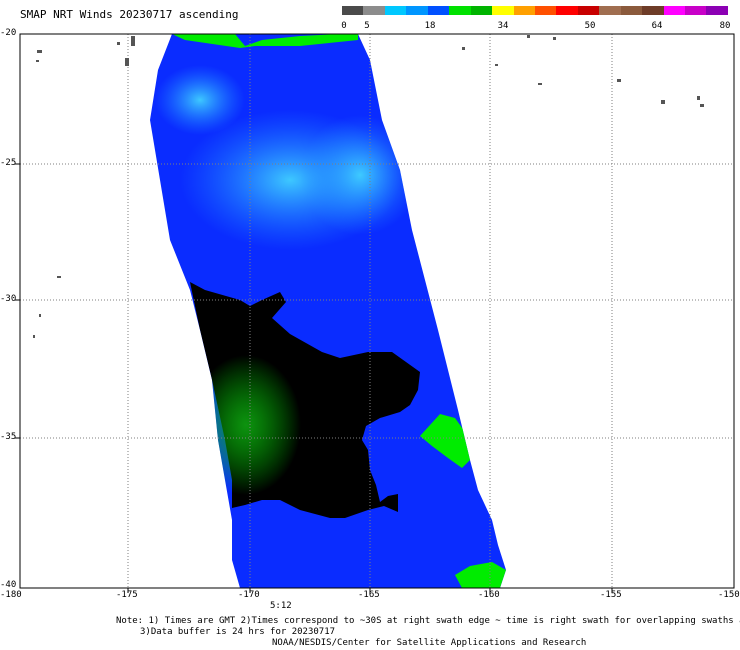 The height and width of the screenshot is (650, 740). I want to click on note-line-2: 3)Data buffer is 24 hrs for 20230717, so click(238, 632).